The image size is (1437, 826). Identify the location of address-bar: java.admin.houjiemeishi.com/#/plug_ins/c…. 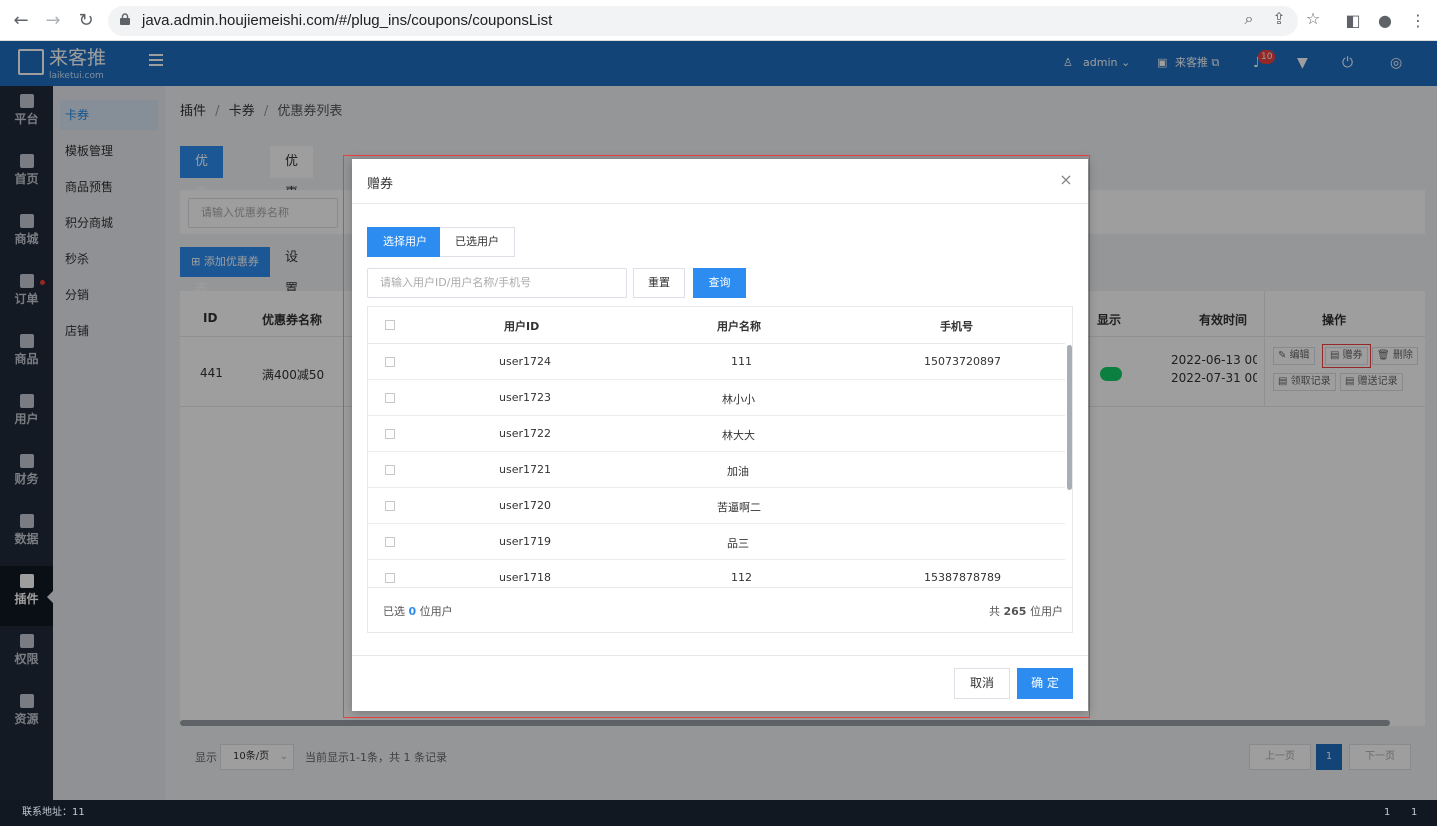
(714, 21).